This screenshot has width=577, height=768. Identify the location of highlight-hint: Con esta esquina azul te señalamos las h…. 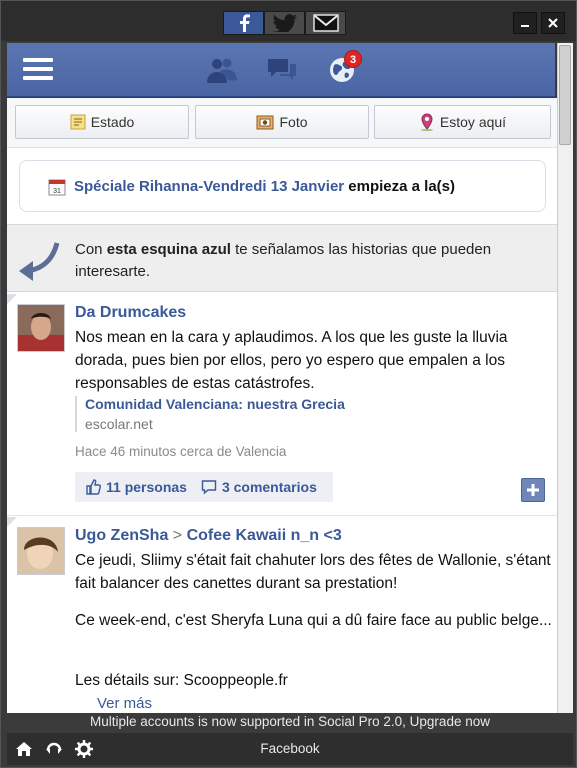
(282, 258).